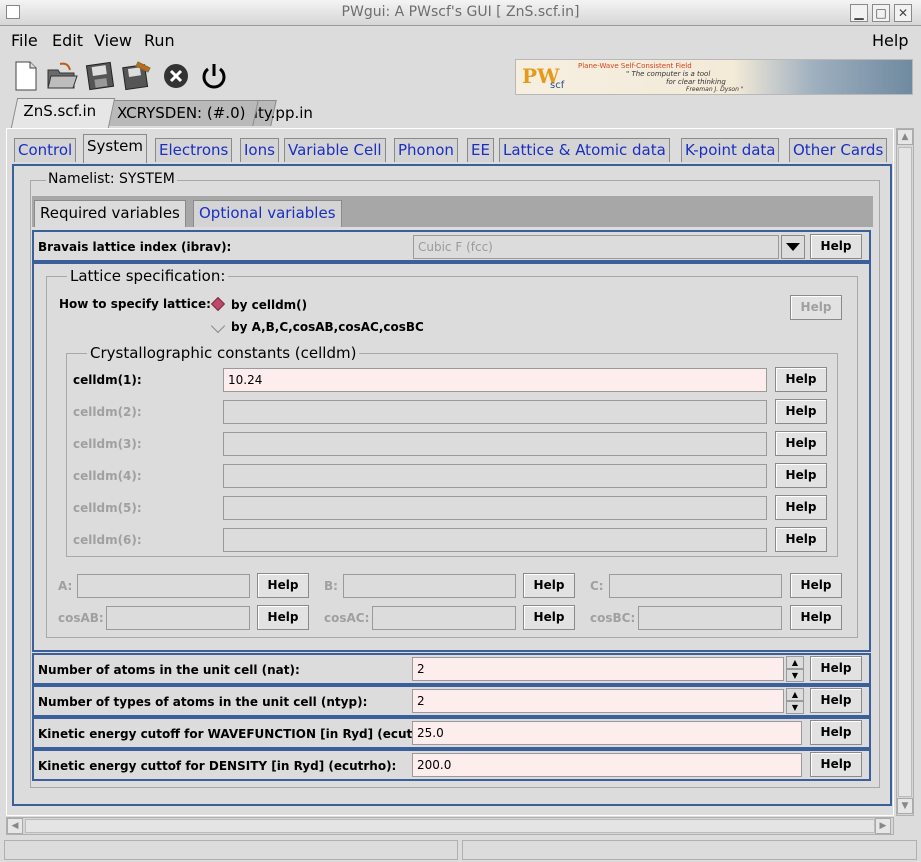 This screenshot has width=921, height=862. Describe the element at coordinates (816, 617) in the screenshot. I see `cosbc-help-button: Help` at that location.